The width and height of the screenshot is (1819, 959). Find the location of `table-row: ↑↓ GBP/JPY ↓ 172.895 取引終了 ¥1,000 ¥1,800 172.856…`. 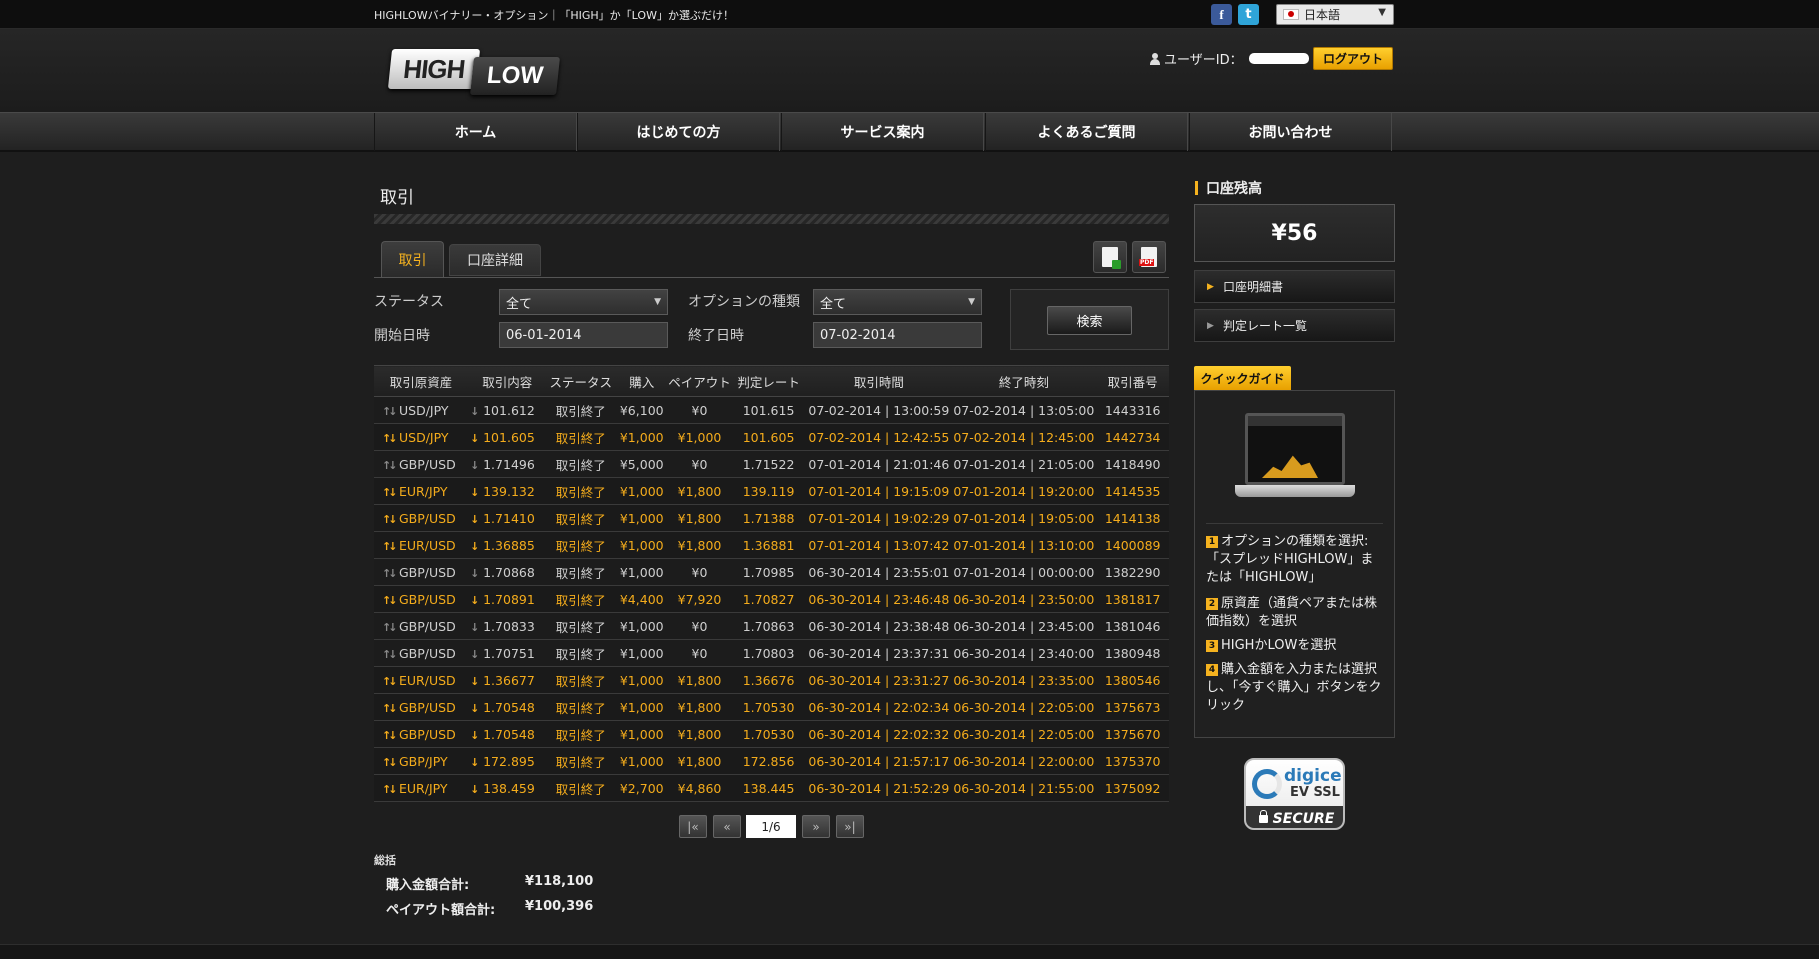

table-row: ↑↓ GBP/JPY ↓ 172.895 取引終了 ¥1,000 ¥1,800 172.856… is located at coordinates (771, 761).